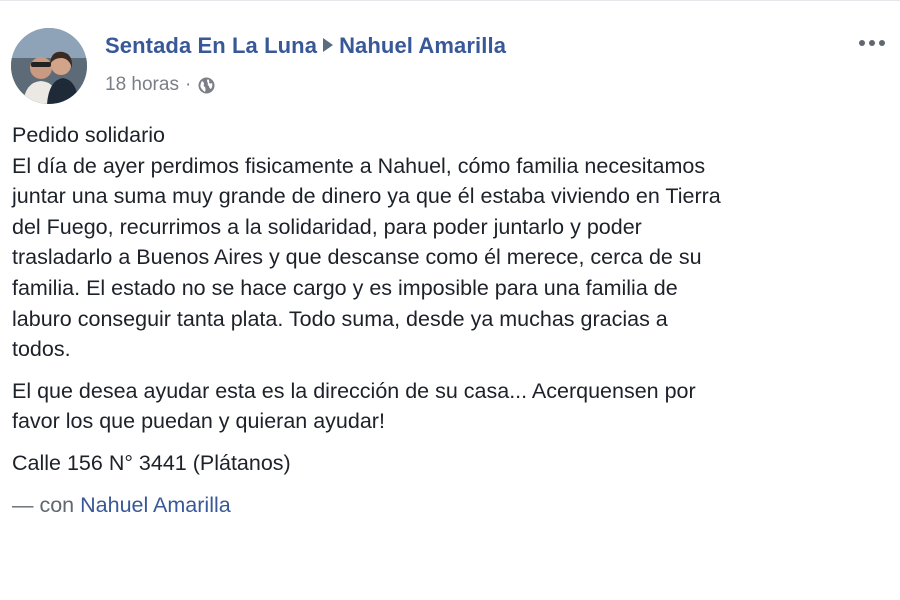 The width and height of the screenshot is (900, 600). I want to click on post-meta: 18 horas ·, so click(160, 85).